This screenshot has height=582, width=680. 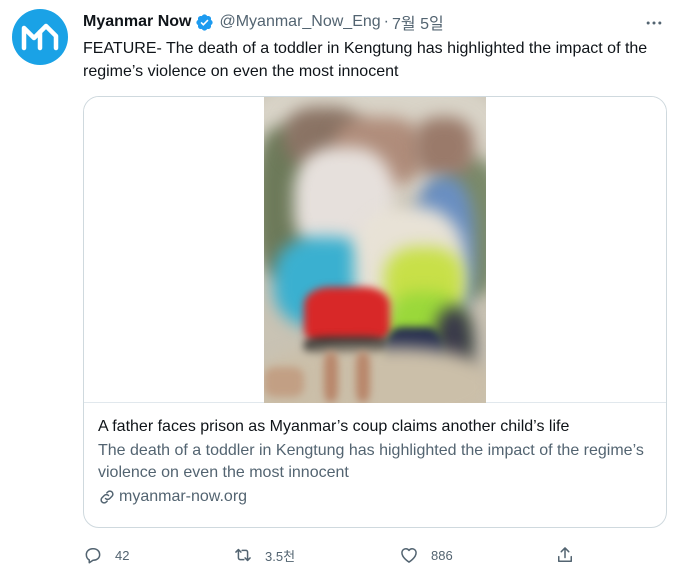 What do you see at coordinates (409, 555) in the screenshot?
I see `like-icon` at bounding box center [409, 555].